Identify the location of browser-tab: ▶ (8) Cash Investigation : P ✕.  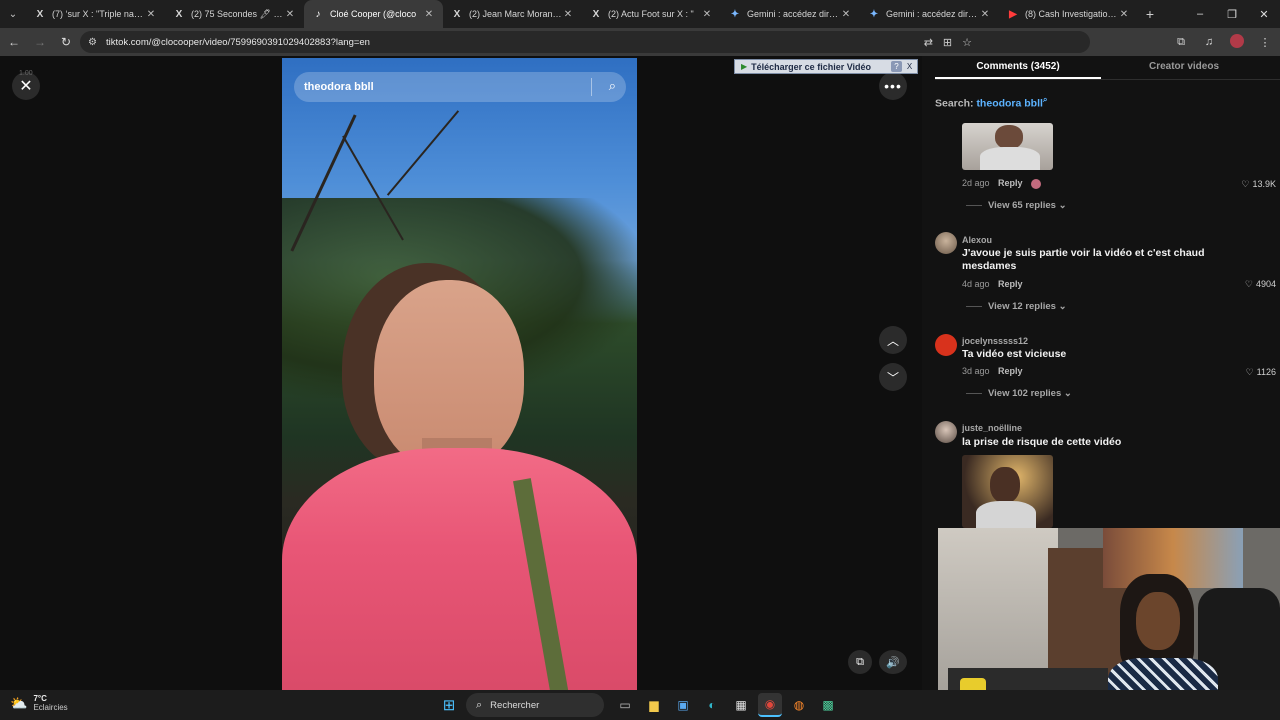
(1068, 14).